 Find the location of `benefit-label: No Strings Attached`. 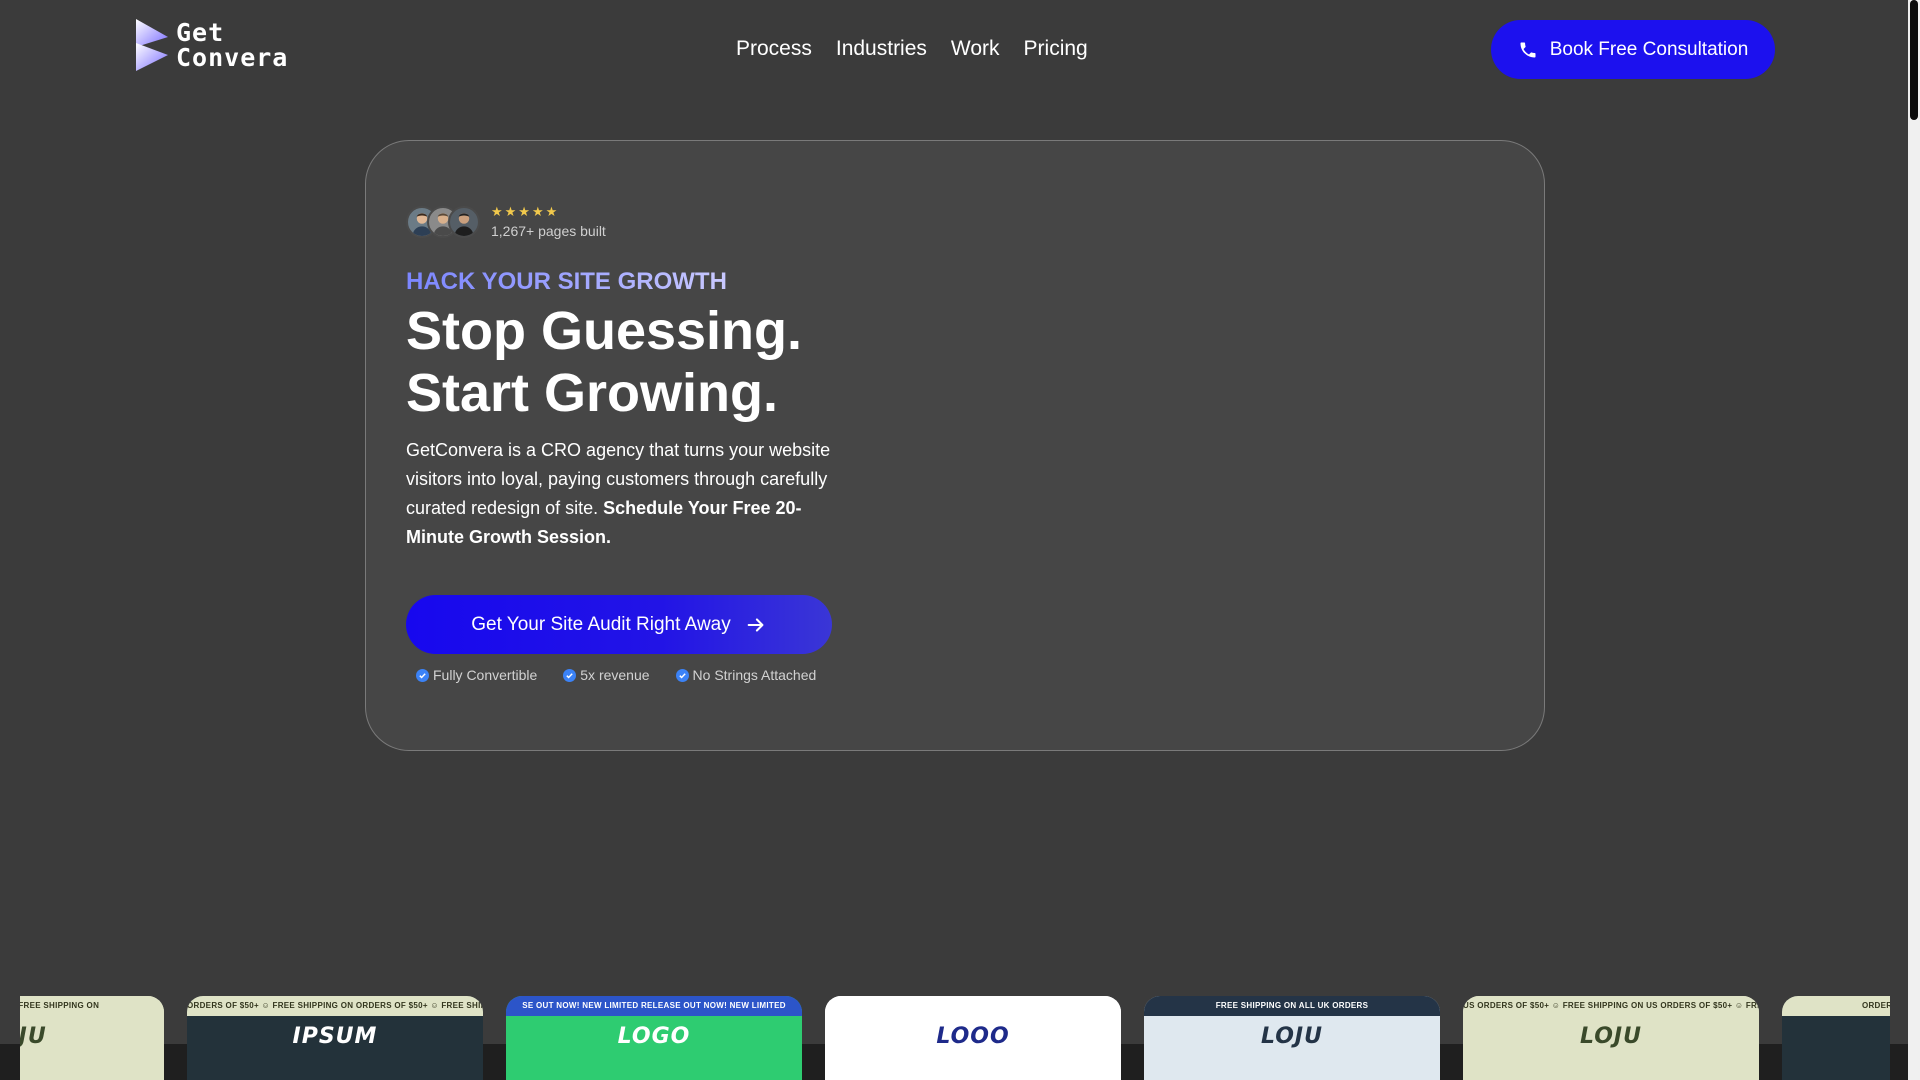

benefit-label: No Strings Attached is located at coordinates (754, 675).